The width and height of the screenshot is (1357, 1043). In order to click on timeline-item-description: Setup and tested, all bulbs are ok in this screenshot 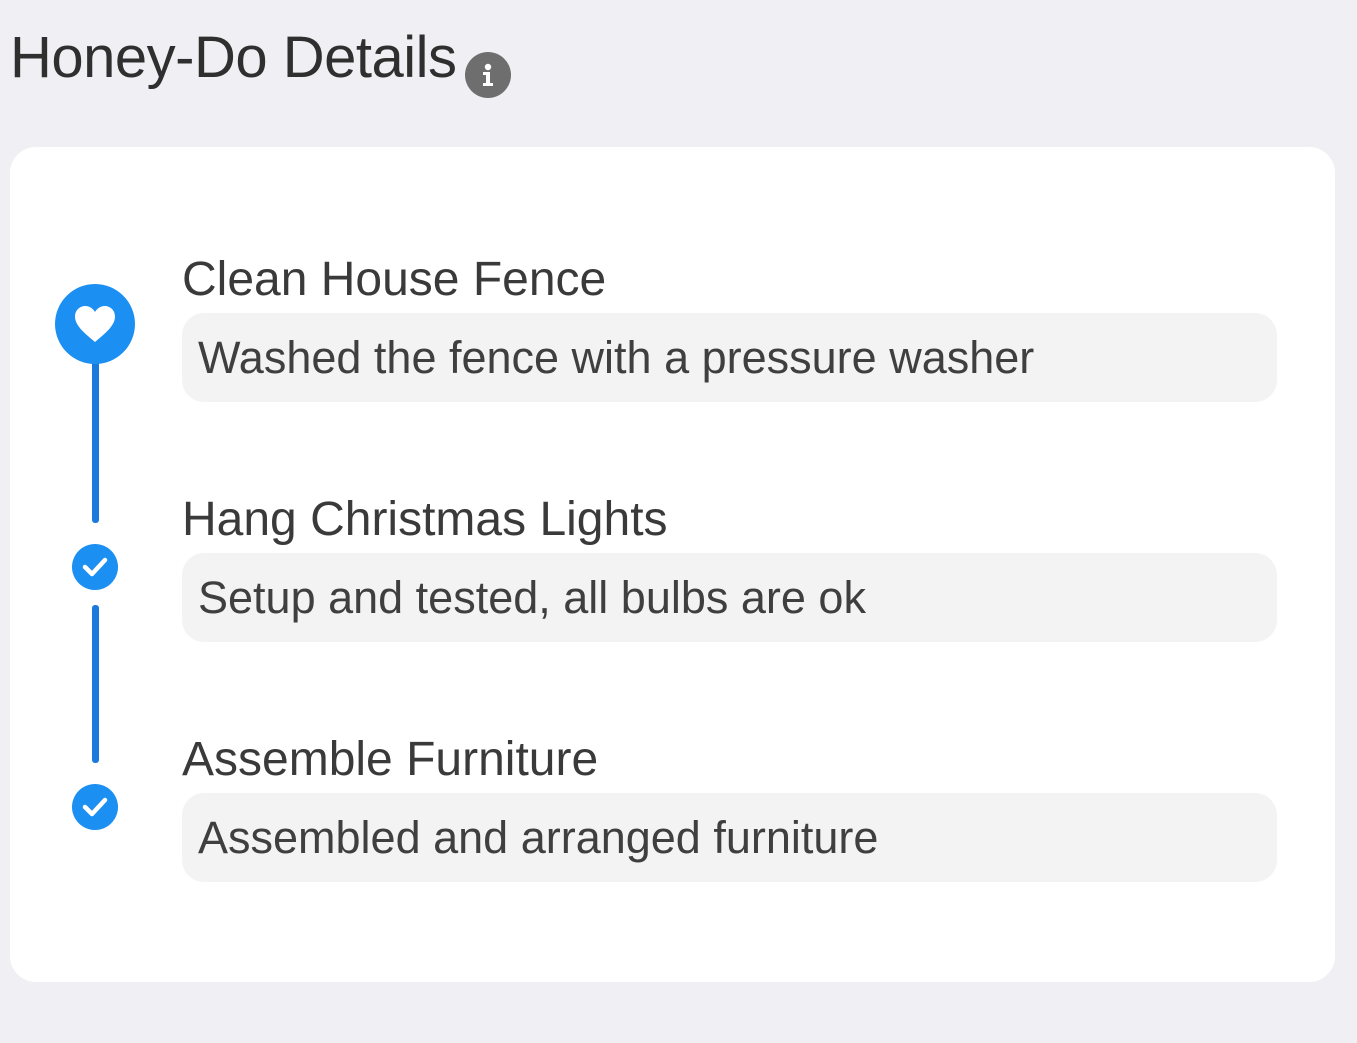, I will do `click(729, 597)`.